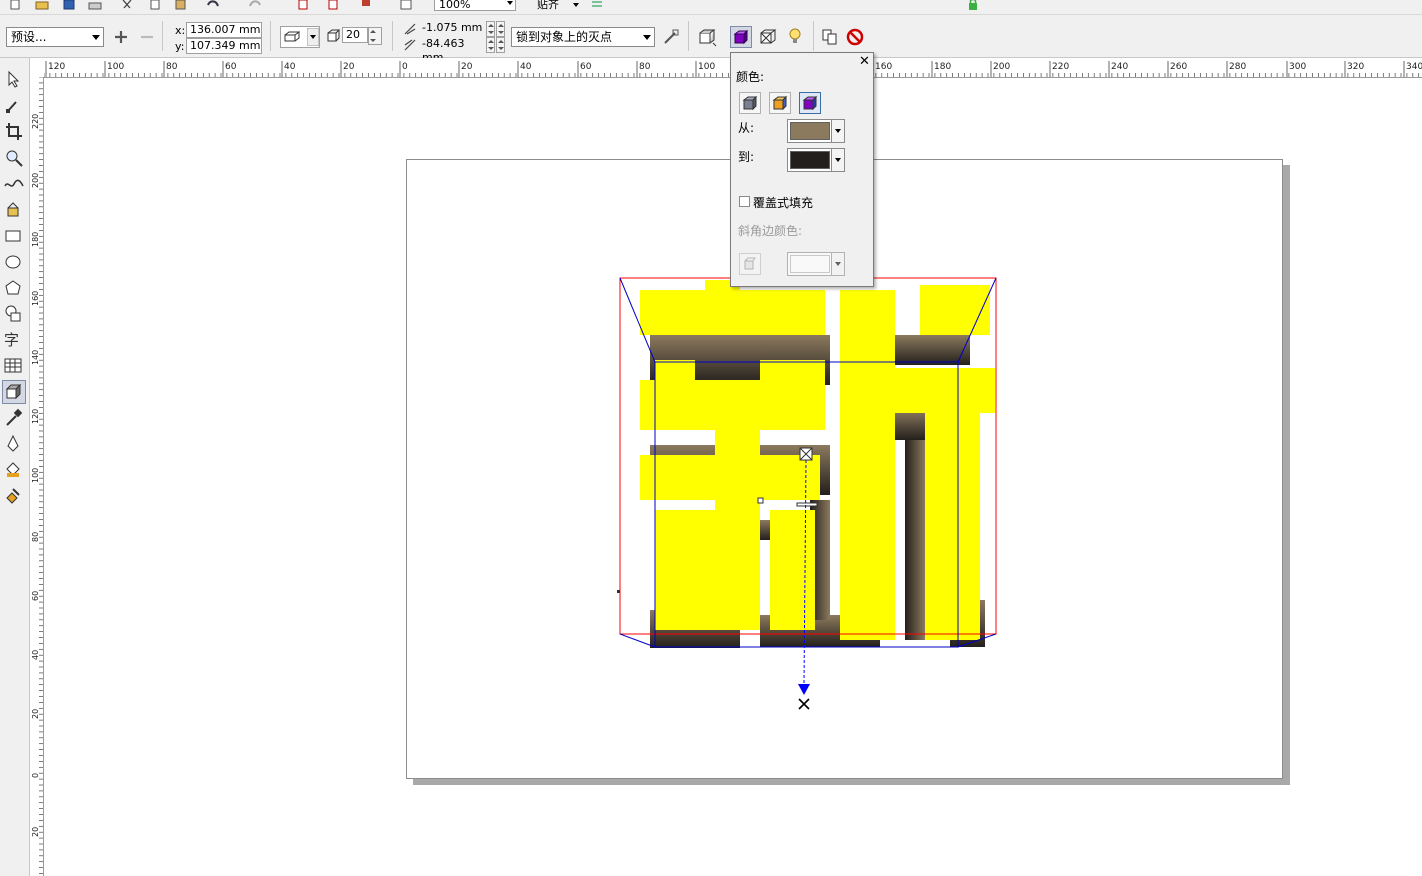  I want to click on vanishing-point-properties-icon, so click(671, 37).